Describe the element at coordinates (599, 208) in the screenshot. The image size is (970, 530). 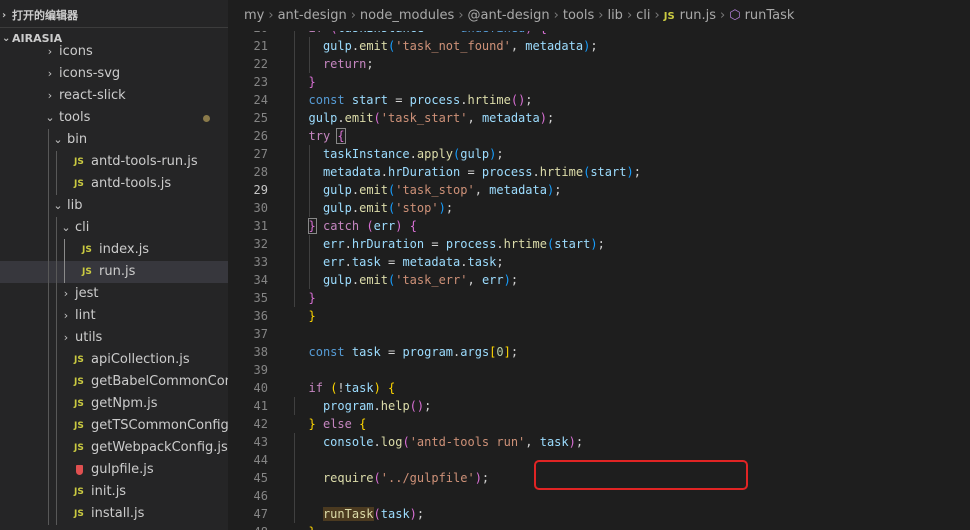
I see `code-line: 30 gulp.emit('stop');` at that location.